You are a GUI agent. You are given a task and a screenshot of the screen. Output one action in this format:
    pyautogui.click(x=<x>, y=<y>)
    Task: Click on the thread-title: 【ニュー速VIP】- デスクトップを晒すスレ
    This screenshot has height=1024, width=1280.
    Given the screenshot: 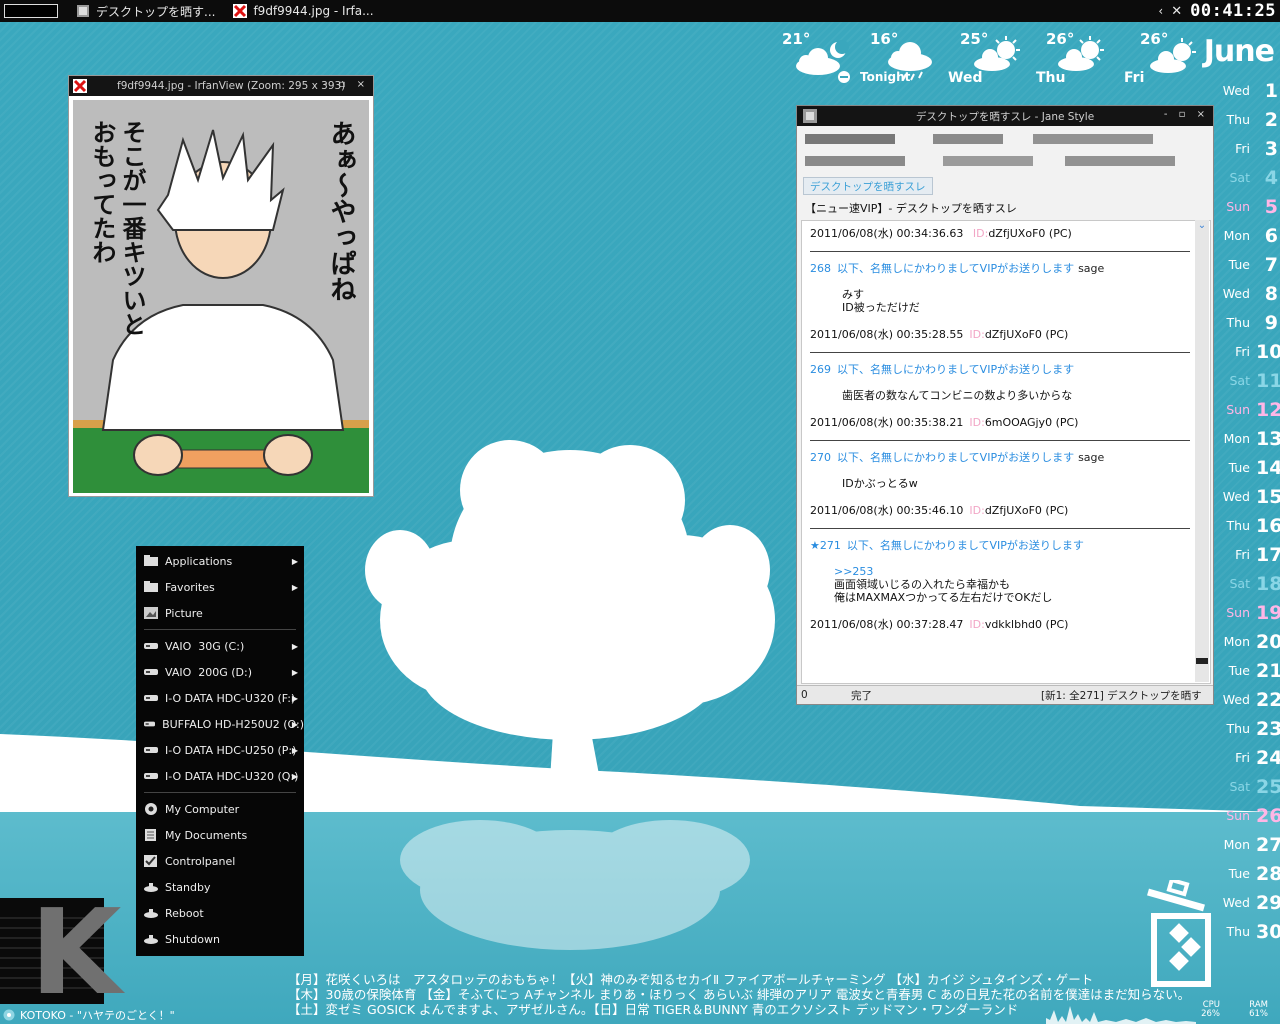 What is the action you would take?
    pyautogui.click(x=911, y=208)
    